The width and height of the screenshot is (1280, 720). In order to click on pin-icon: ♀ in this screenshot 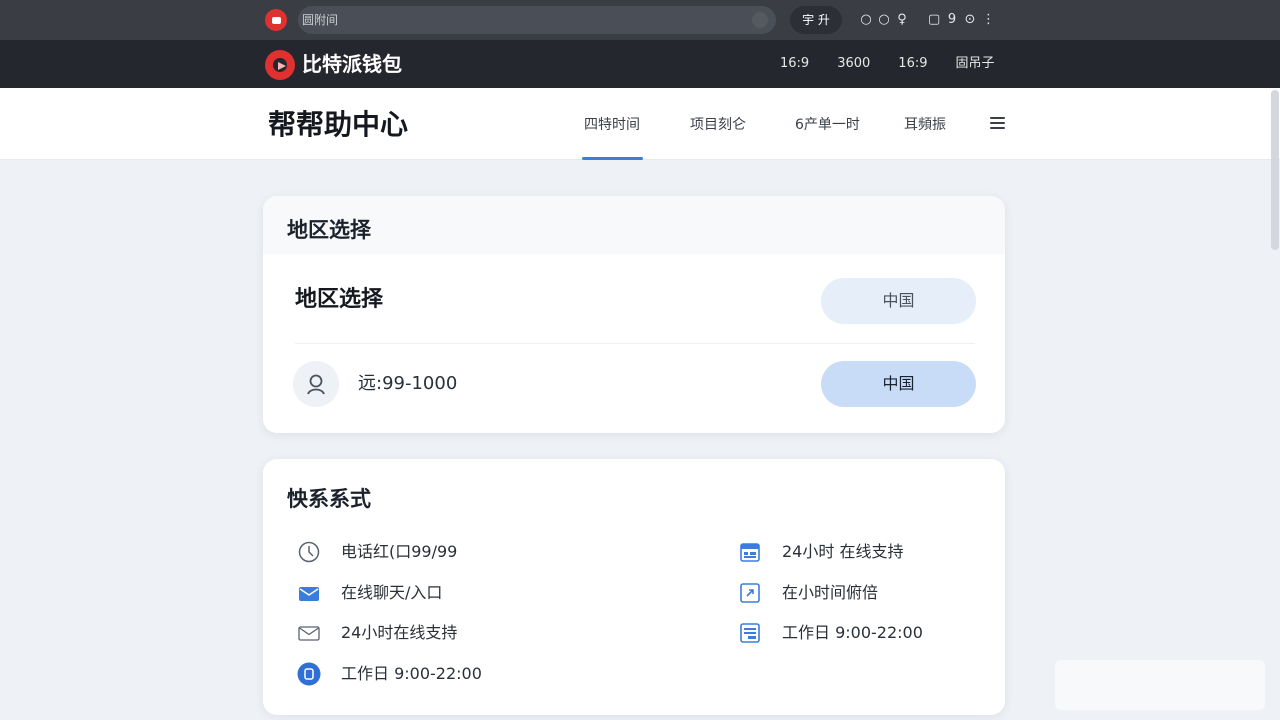, I will do `click(902, 20)`.